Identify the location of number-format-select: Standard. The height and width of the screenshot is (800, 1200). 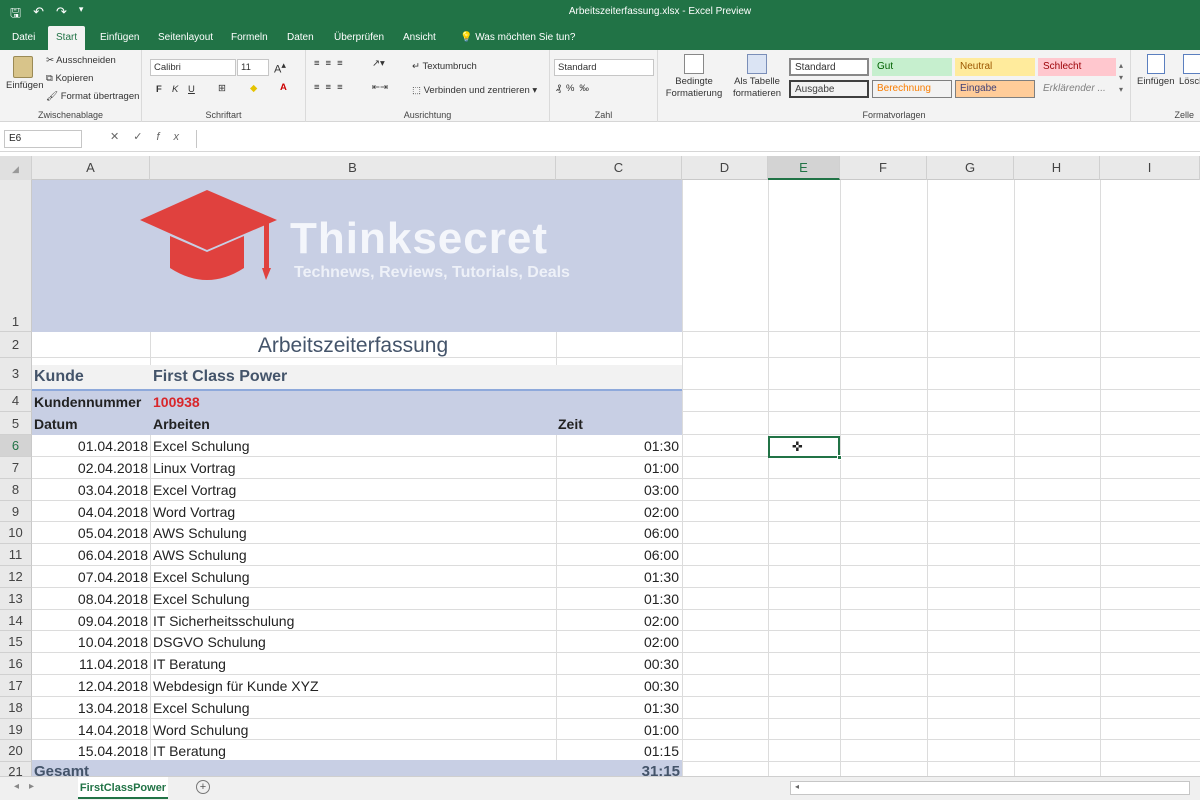
(604, 67).